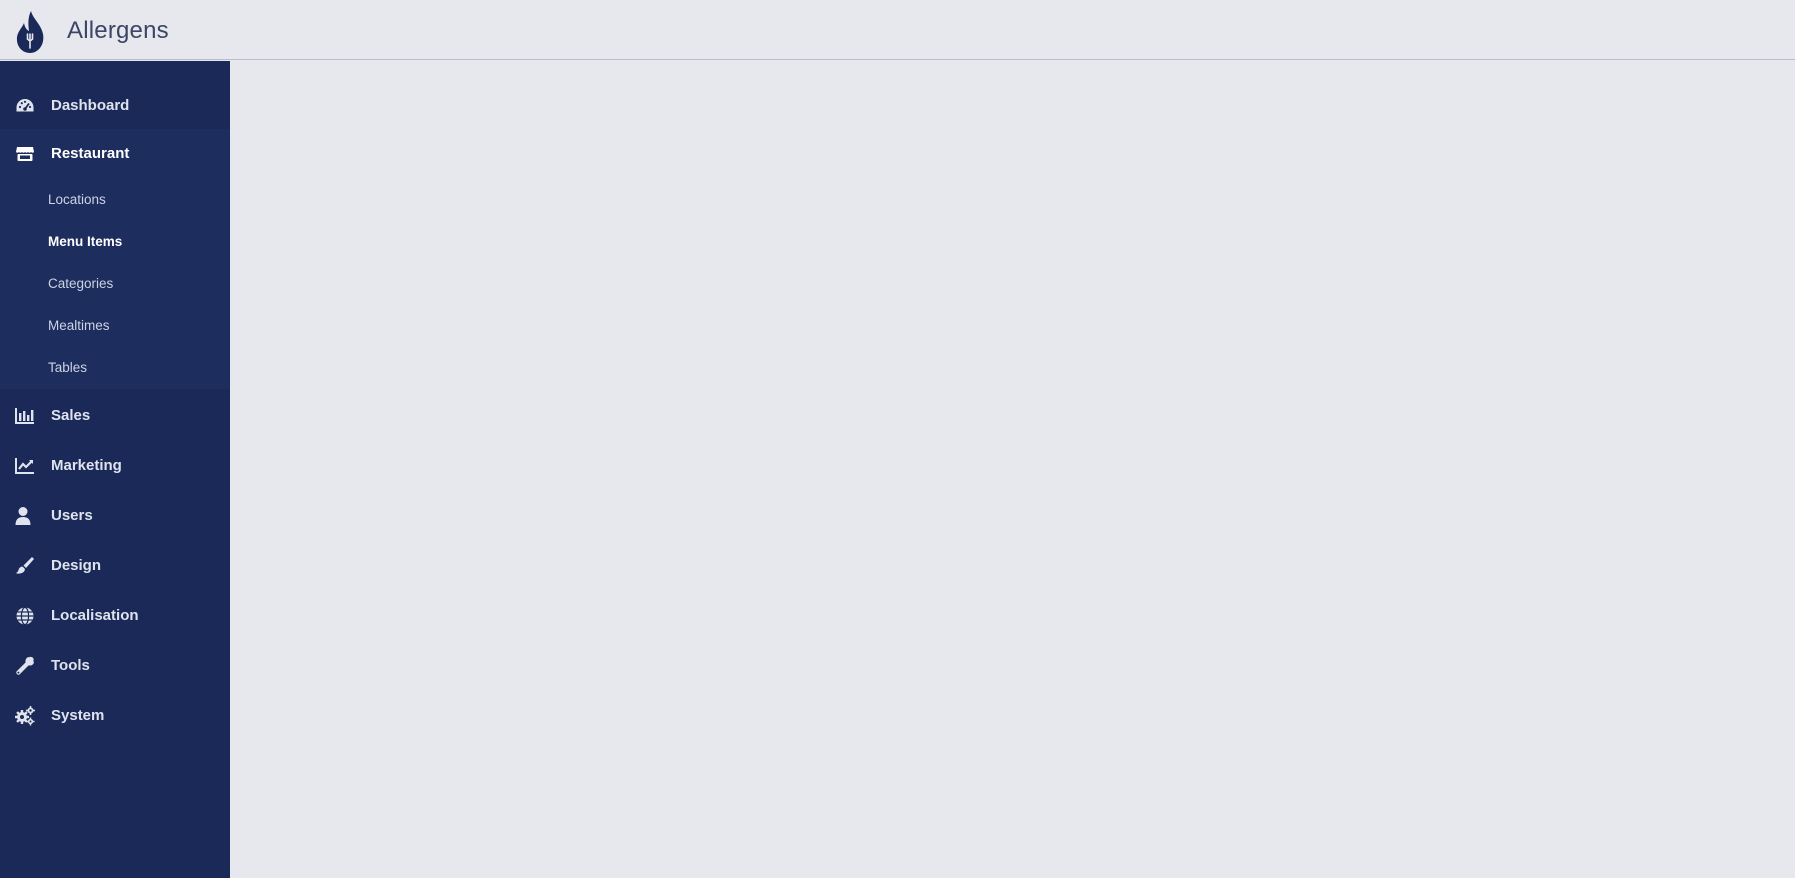 The width and height of the screenshot is (1795, 878). Describe the element at coordinates (71, 415) in the screenshot. I see `sidebar-item-label: Sales` at that location.